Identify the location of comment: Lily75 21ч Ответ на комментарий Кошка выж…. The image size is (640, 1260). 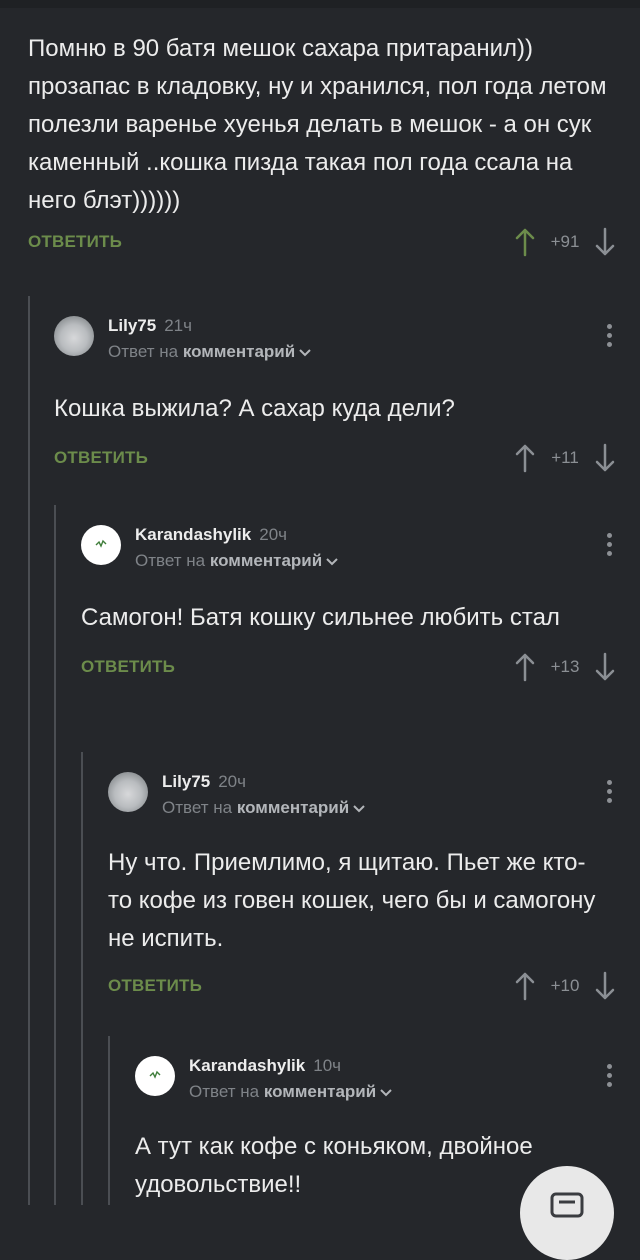
(347, 391).